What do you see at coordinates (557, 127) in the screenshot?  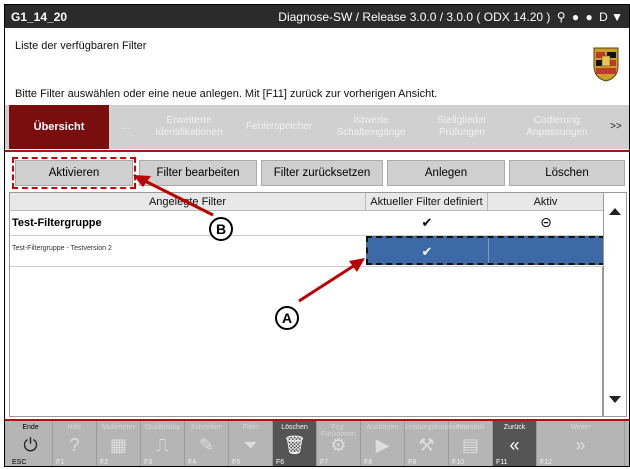 I see `tab-coding: Codierung Anpassungen` at bounding box center [557, 127].